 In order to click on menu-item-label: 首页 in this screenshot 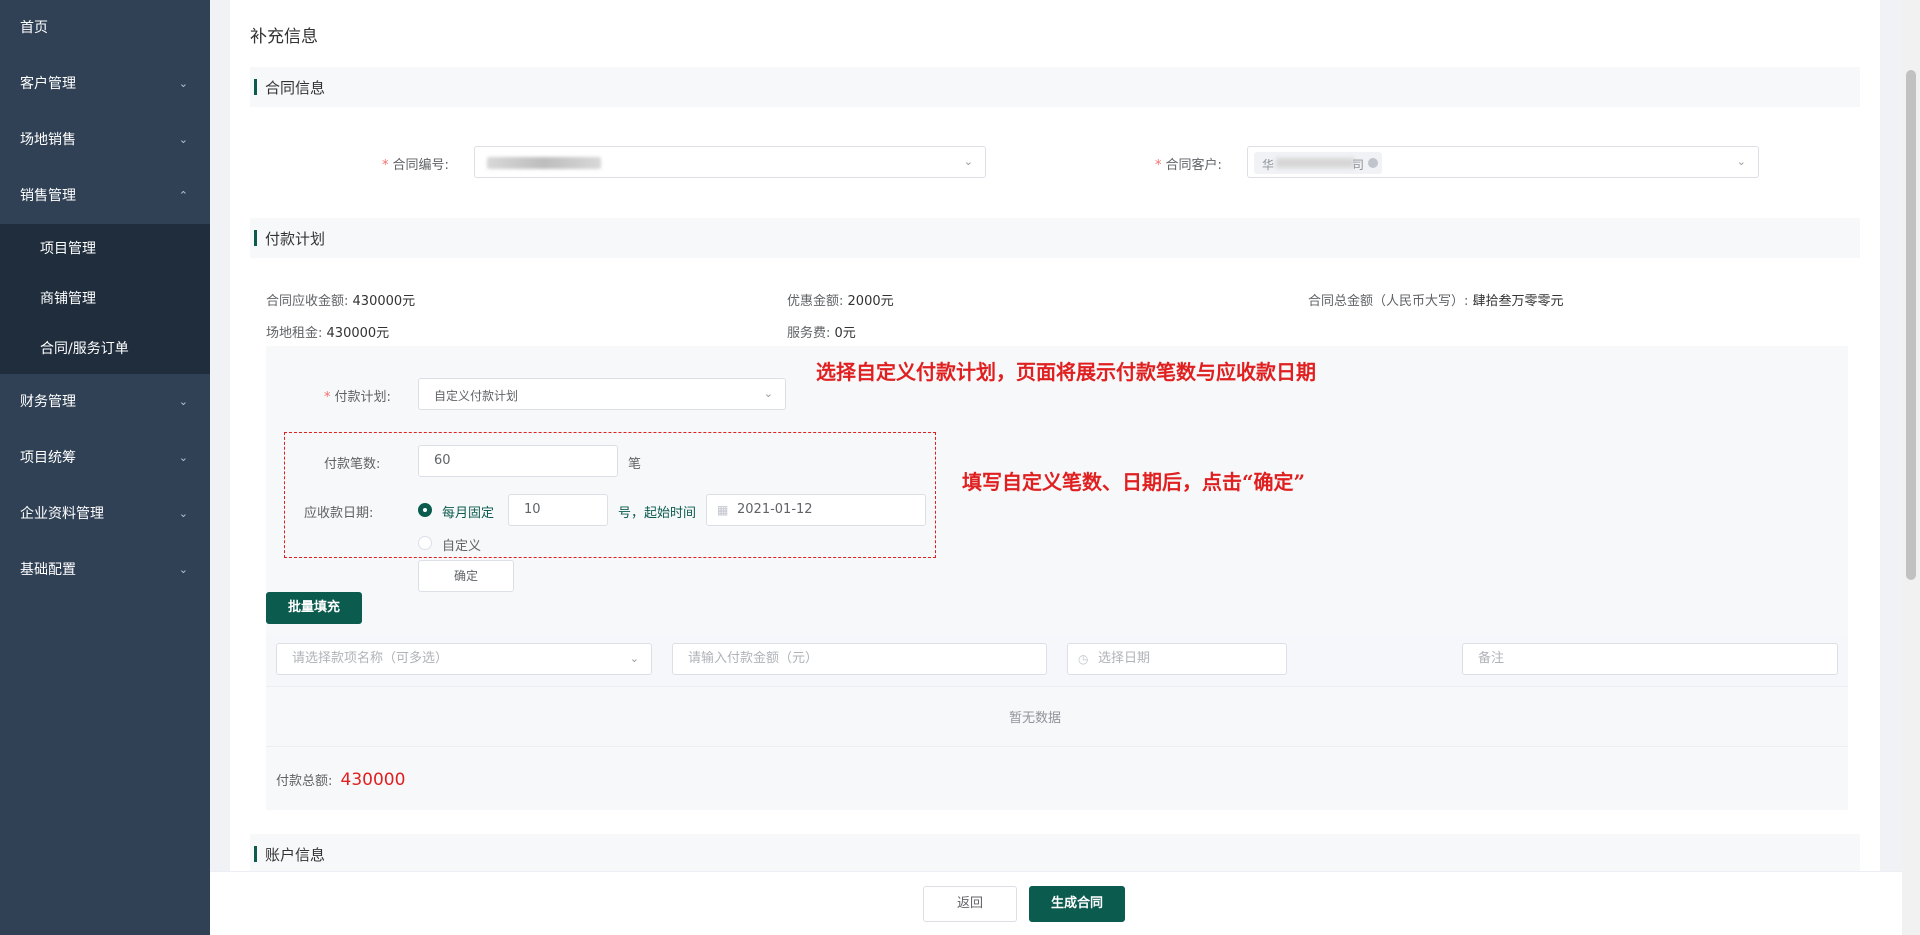, I will do `click(34, 28)`.